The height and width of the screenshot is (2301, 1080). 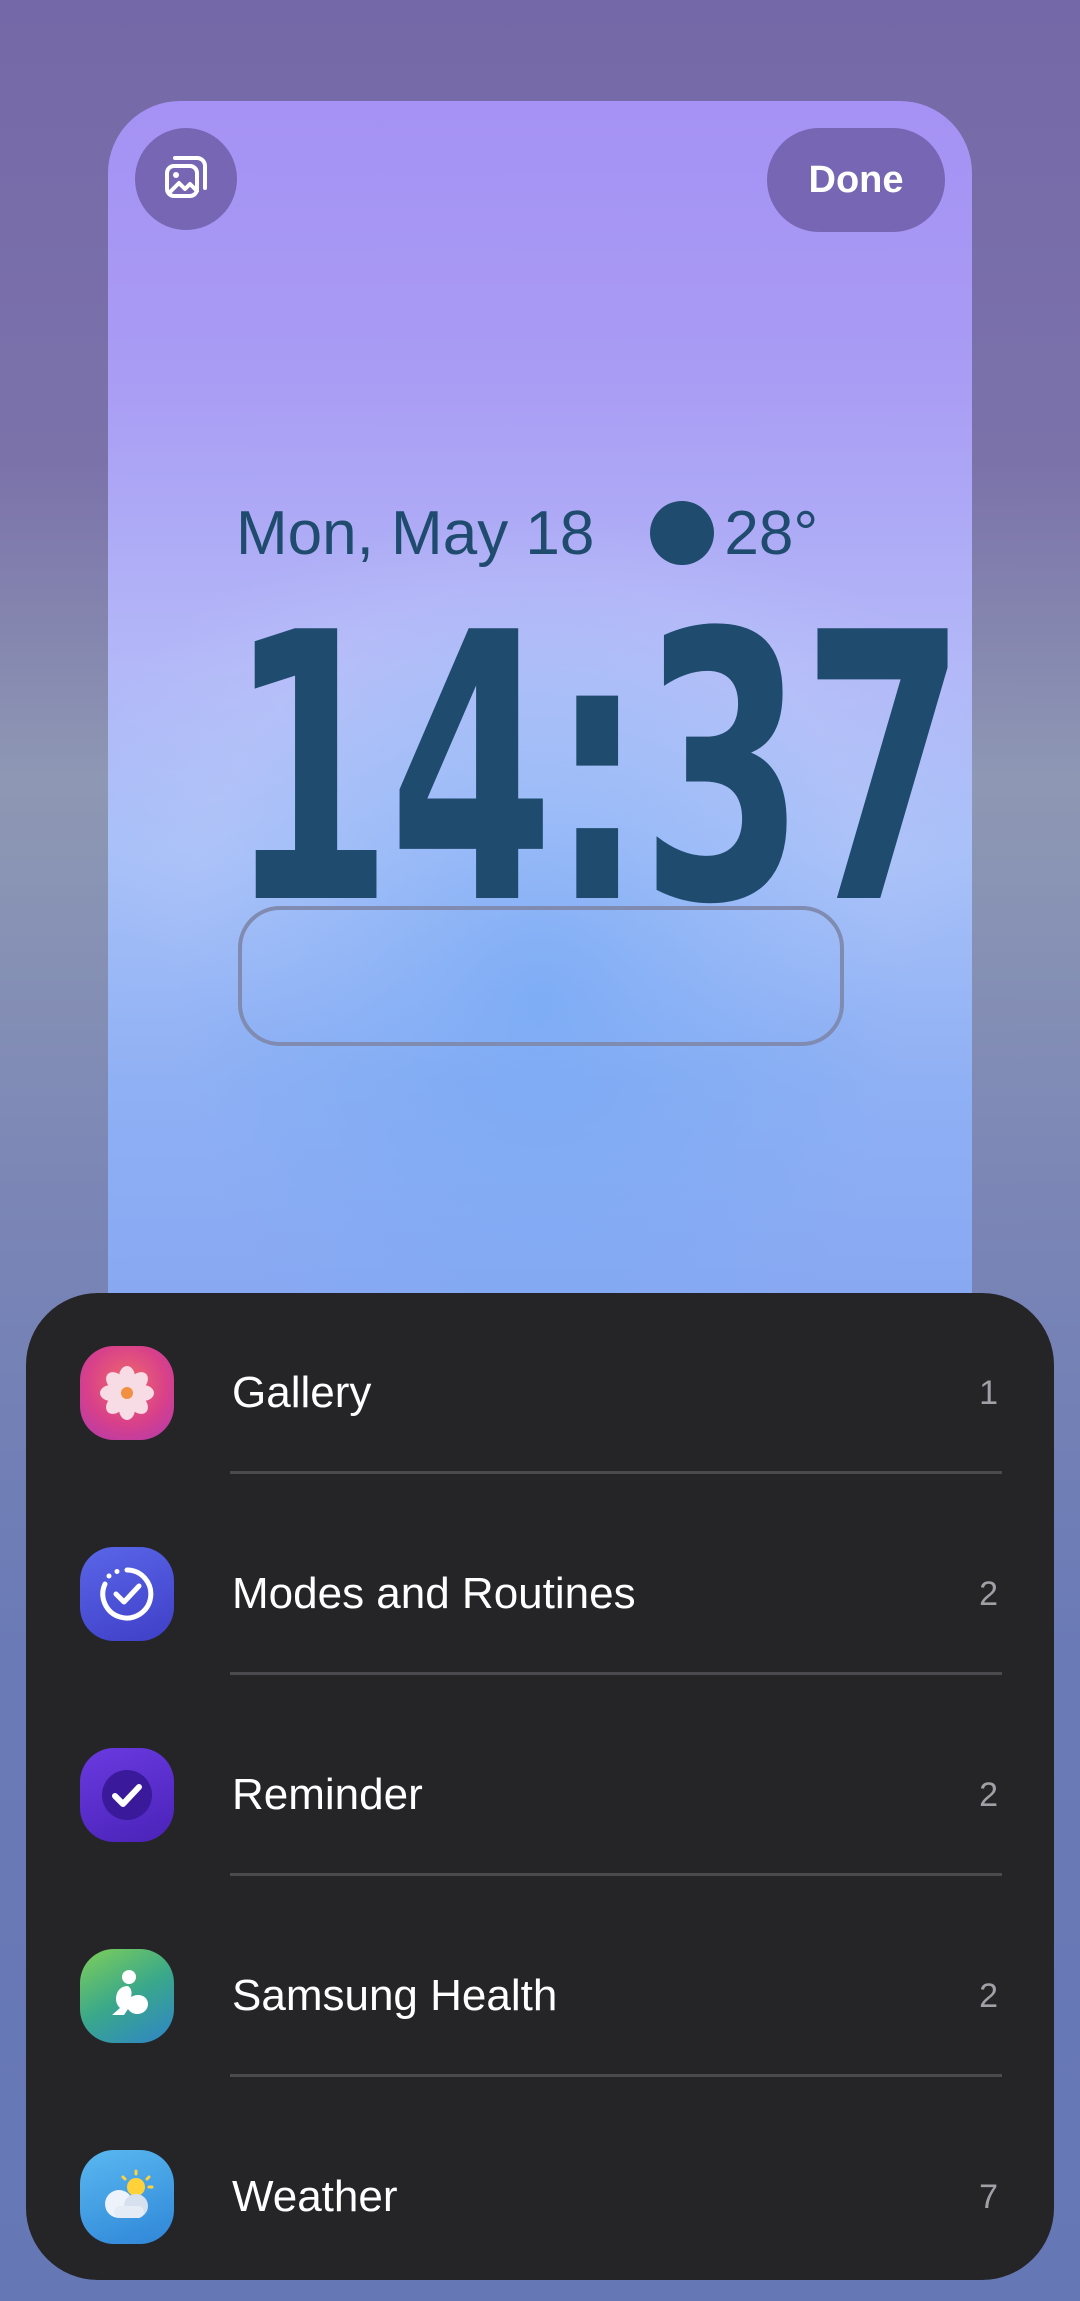 What do you see at coordinates (127, 1594) in the screenshot?
I see `modes-routines-icon` at bounding box center [127, 1594].